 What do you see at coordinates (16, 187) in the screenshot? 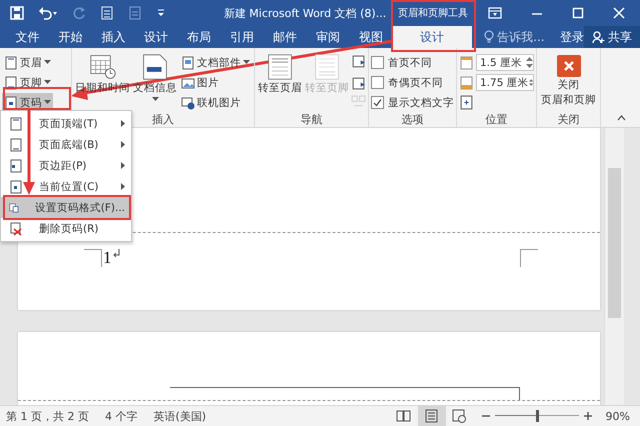
I see `page-current-icon` at bounding box center [16, 187].